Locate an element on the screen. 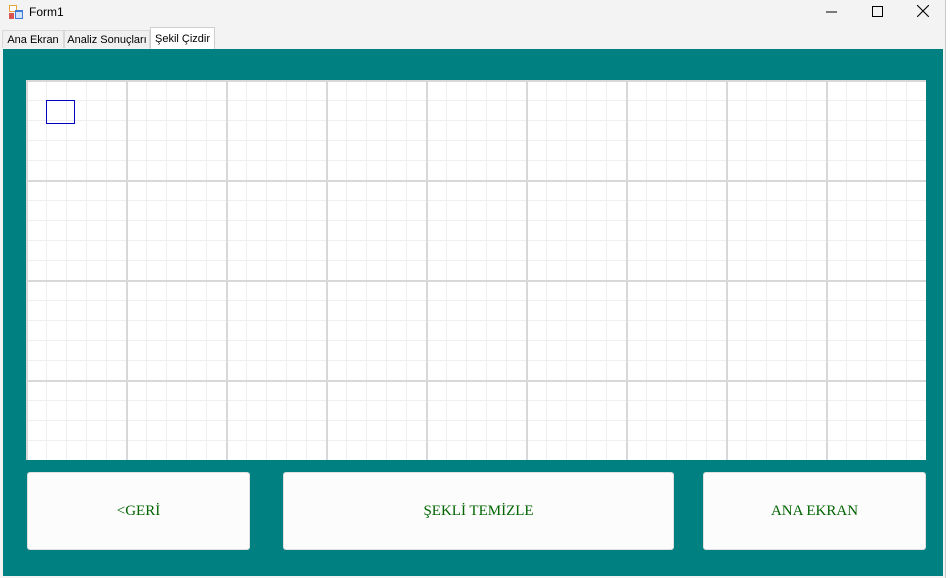 This screenshot has height=578, width=951. back-button: <GERİ is located at coordinates (138, 511).